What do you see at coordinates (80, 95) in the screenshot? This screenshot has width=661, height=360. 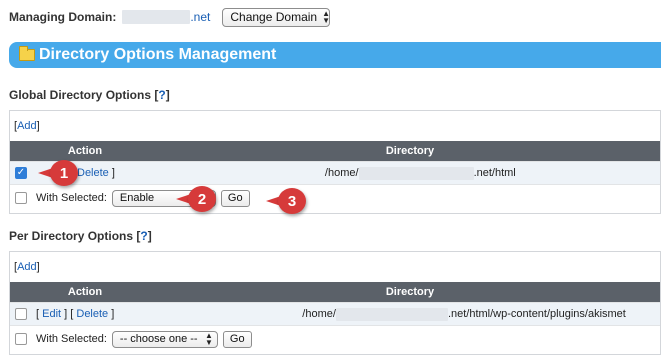 I see `global-heading-text: Global Directory Options` at bounding box center [80, 95].